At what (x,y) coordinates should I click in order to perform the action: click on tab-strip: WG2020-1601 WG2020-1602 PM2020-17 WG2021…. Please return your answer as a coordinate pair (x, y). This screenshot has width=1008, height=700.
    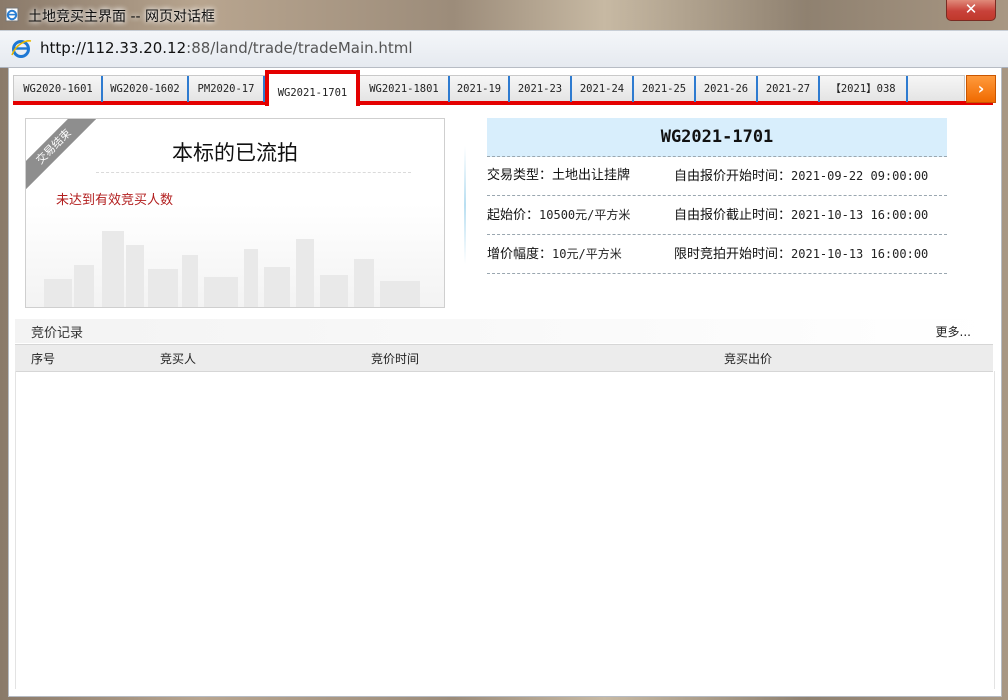
    Looking at the image, I should click on (504, 89).